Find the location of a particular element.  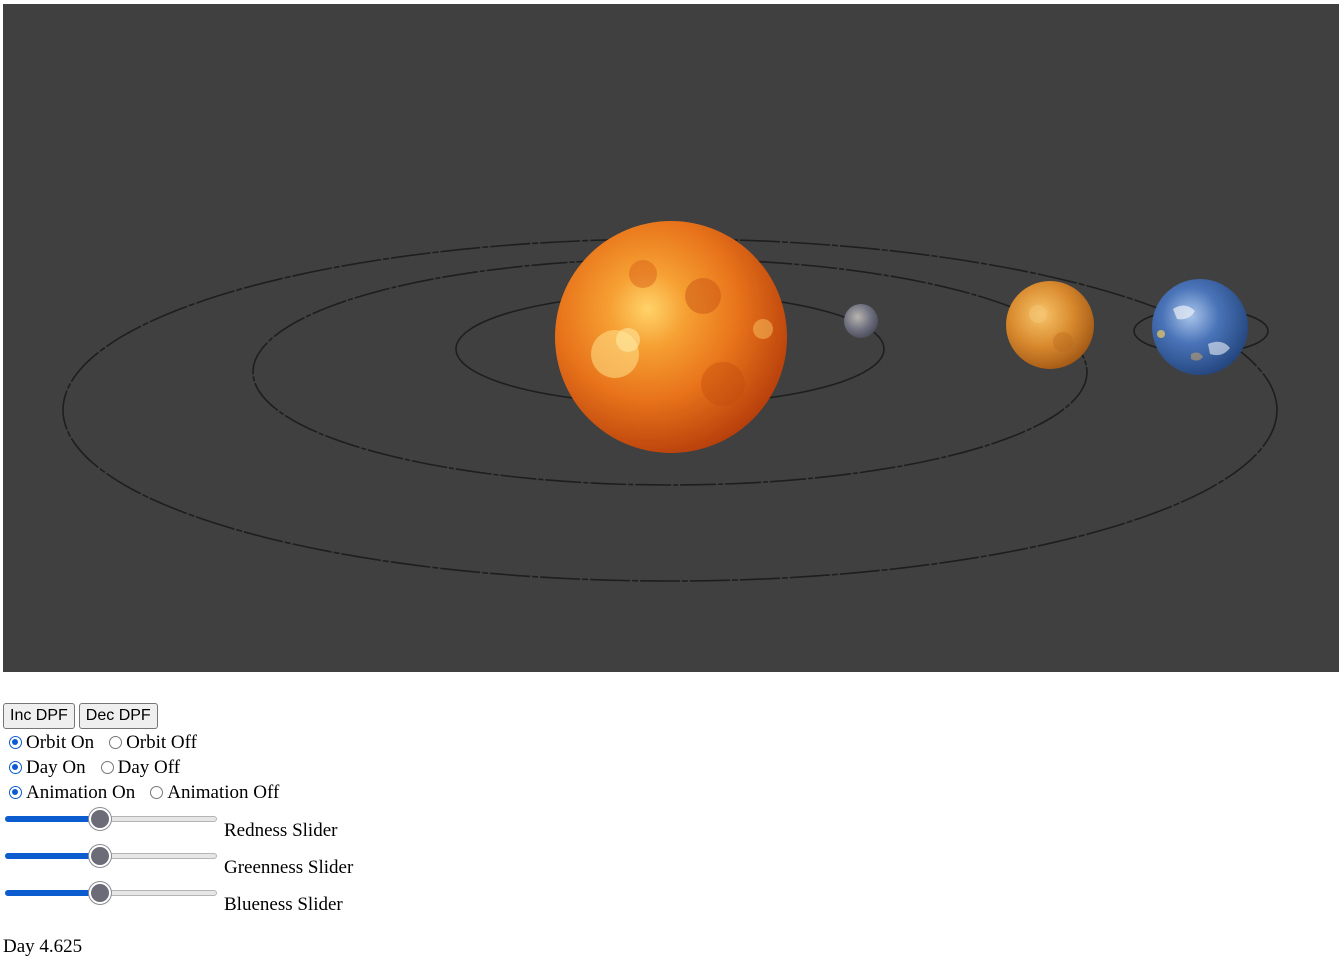

inc-dpf-button: Inc DPF is located at coordinates (39, 716).